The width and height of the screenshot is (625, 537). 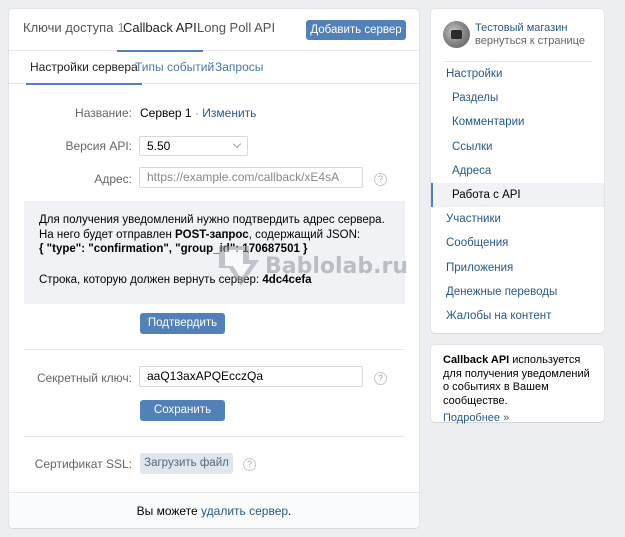 I want to click on address-label: Адрес:, so click(x=113, y=179).